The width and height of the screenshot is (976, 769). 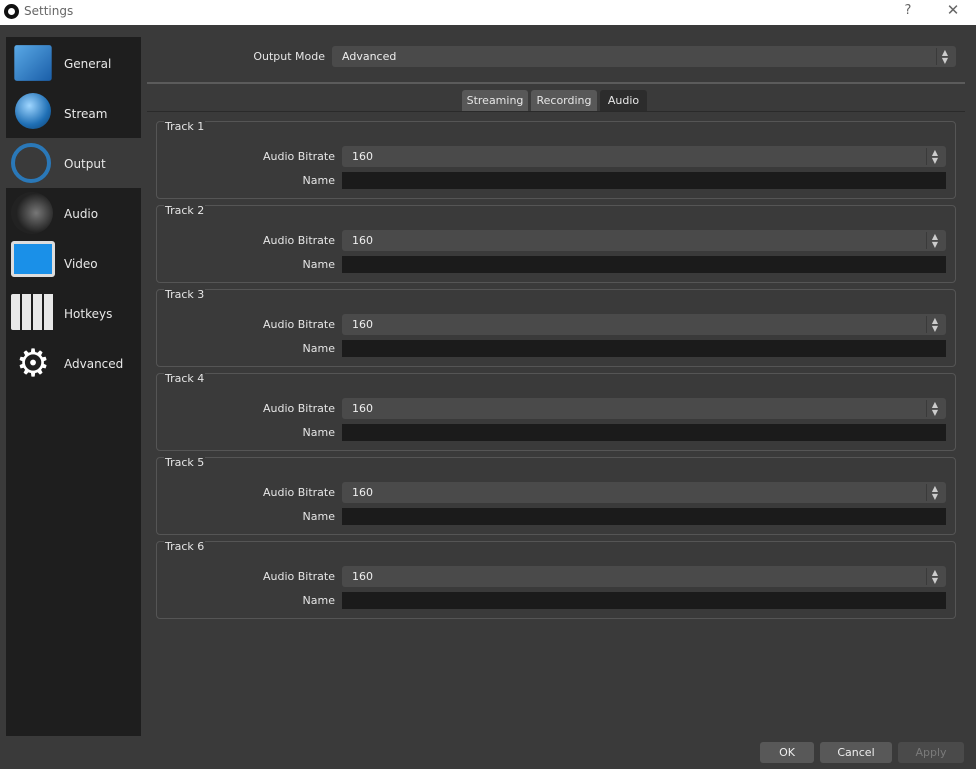 I want to click on sidebar-item-label: Hotkeys, so click(x=88, y=314).